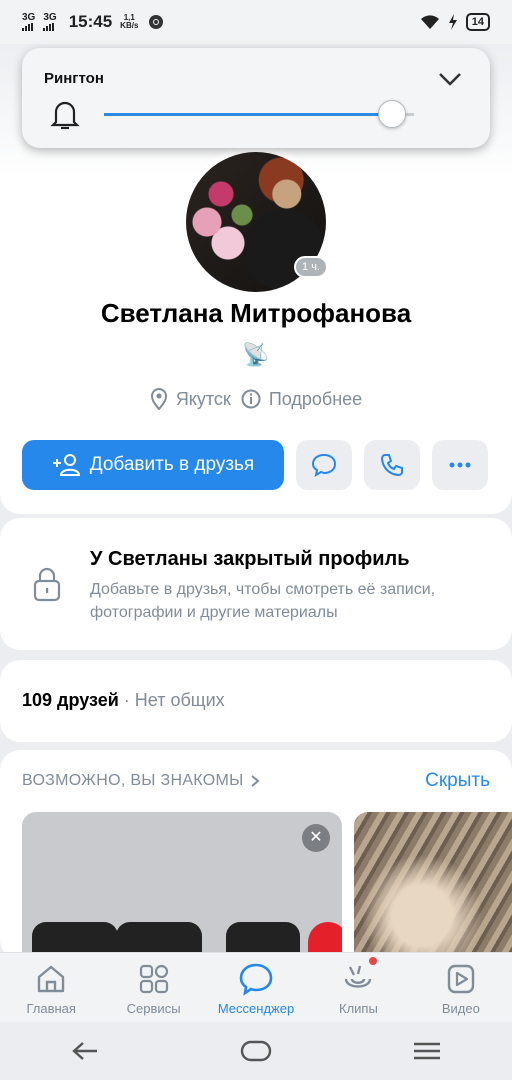 The height and width of the screenshot is (1080, 512). I want to click on location-pin-icon, so click(158, 399).